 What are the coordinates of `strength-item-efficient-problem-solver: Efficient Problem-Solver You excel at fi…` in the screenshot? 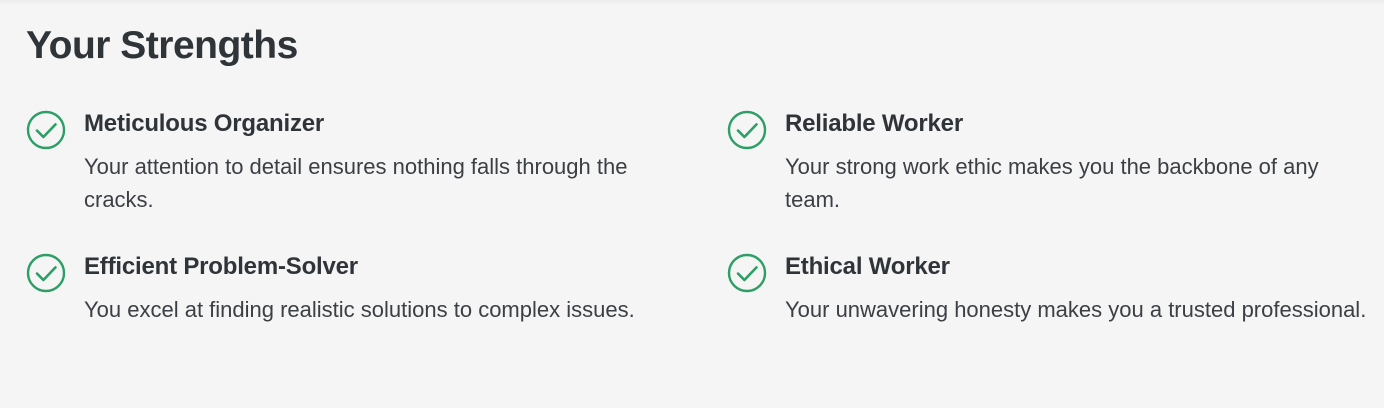 It's located at (336, 311).